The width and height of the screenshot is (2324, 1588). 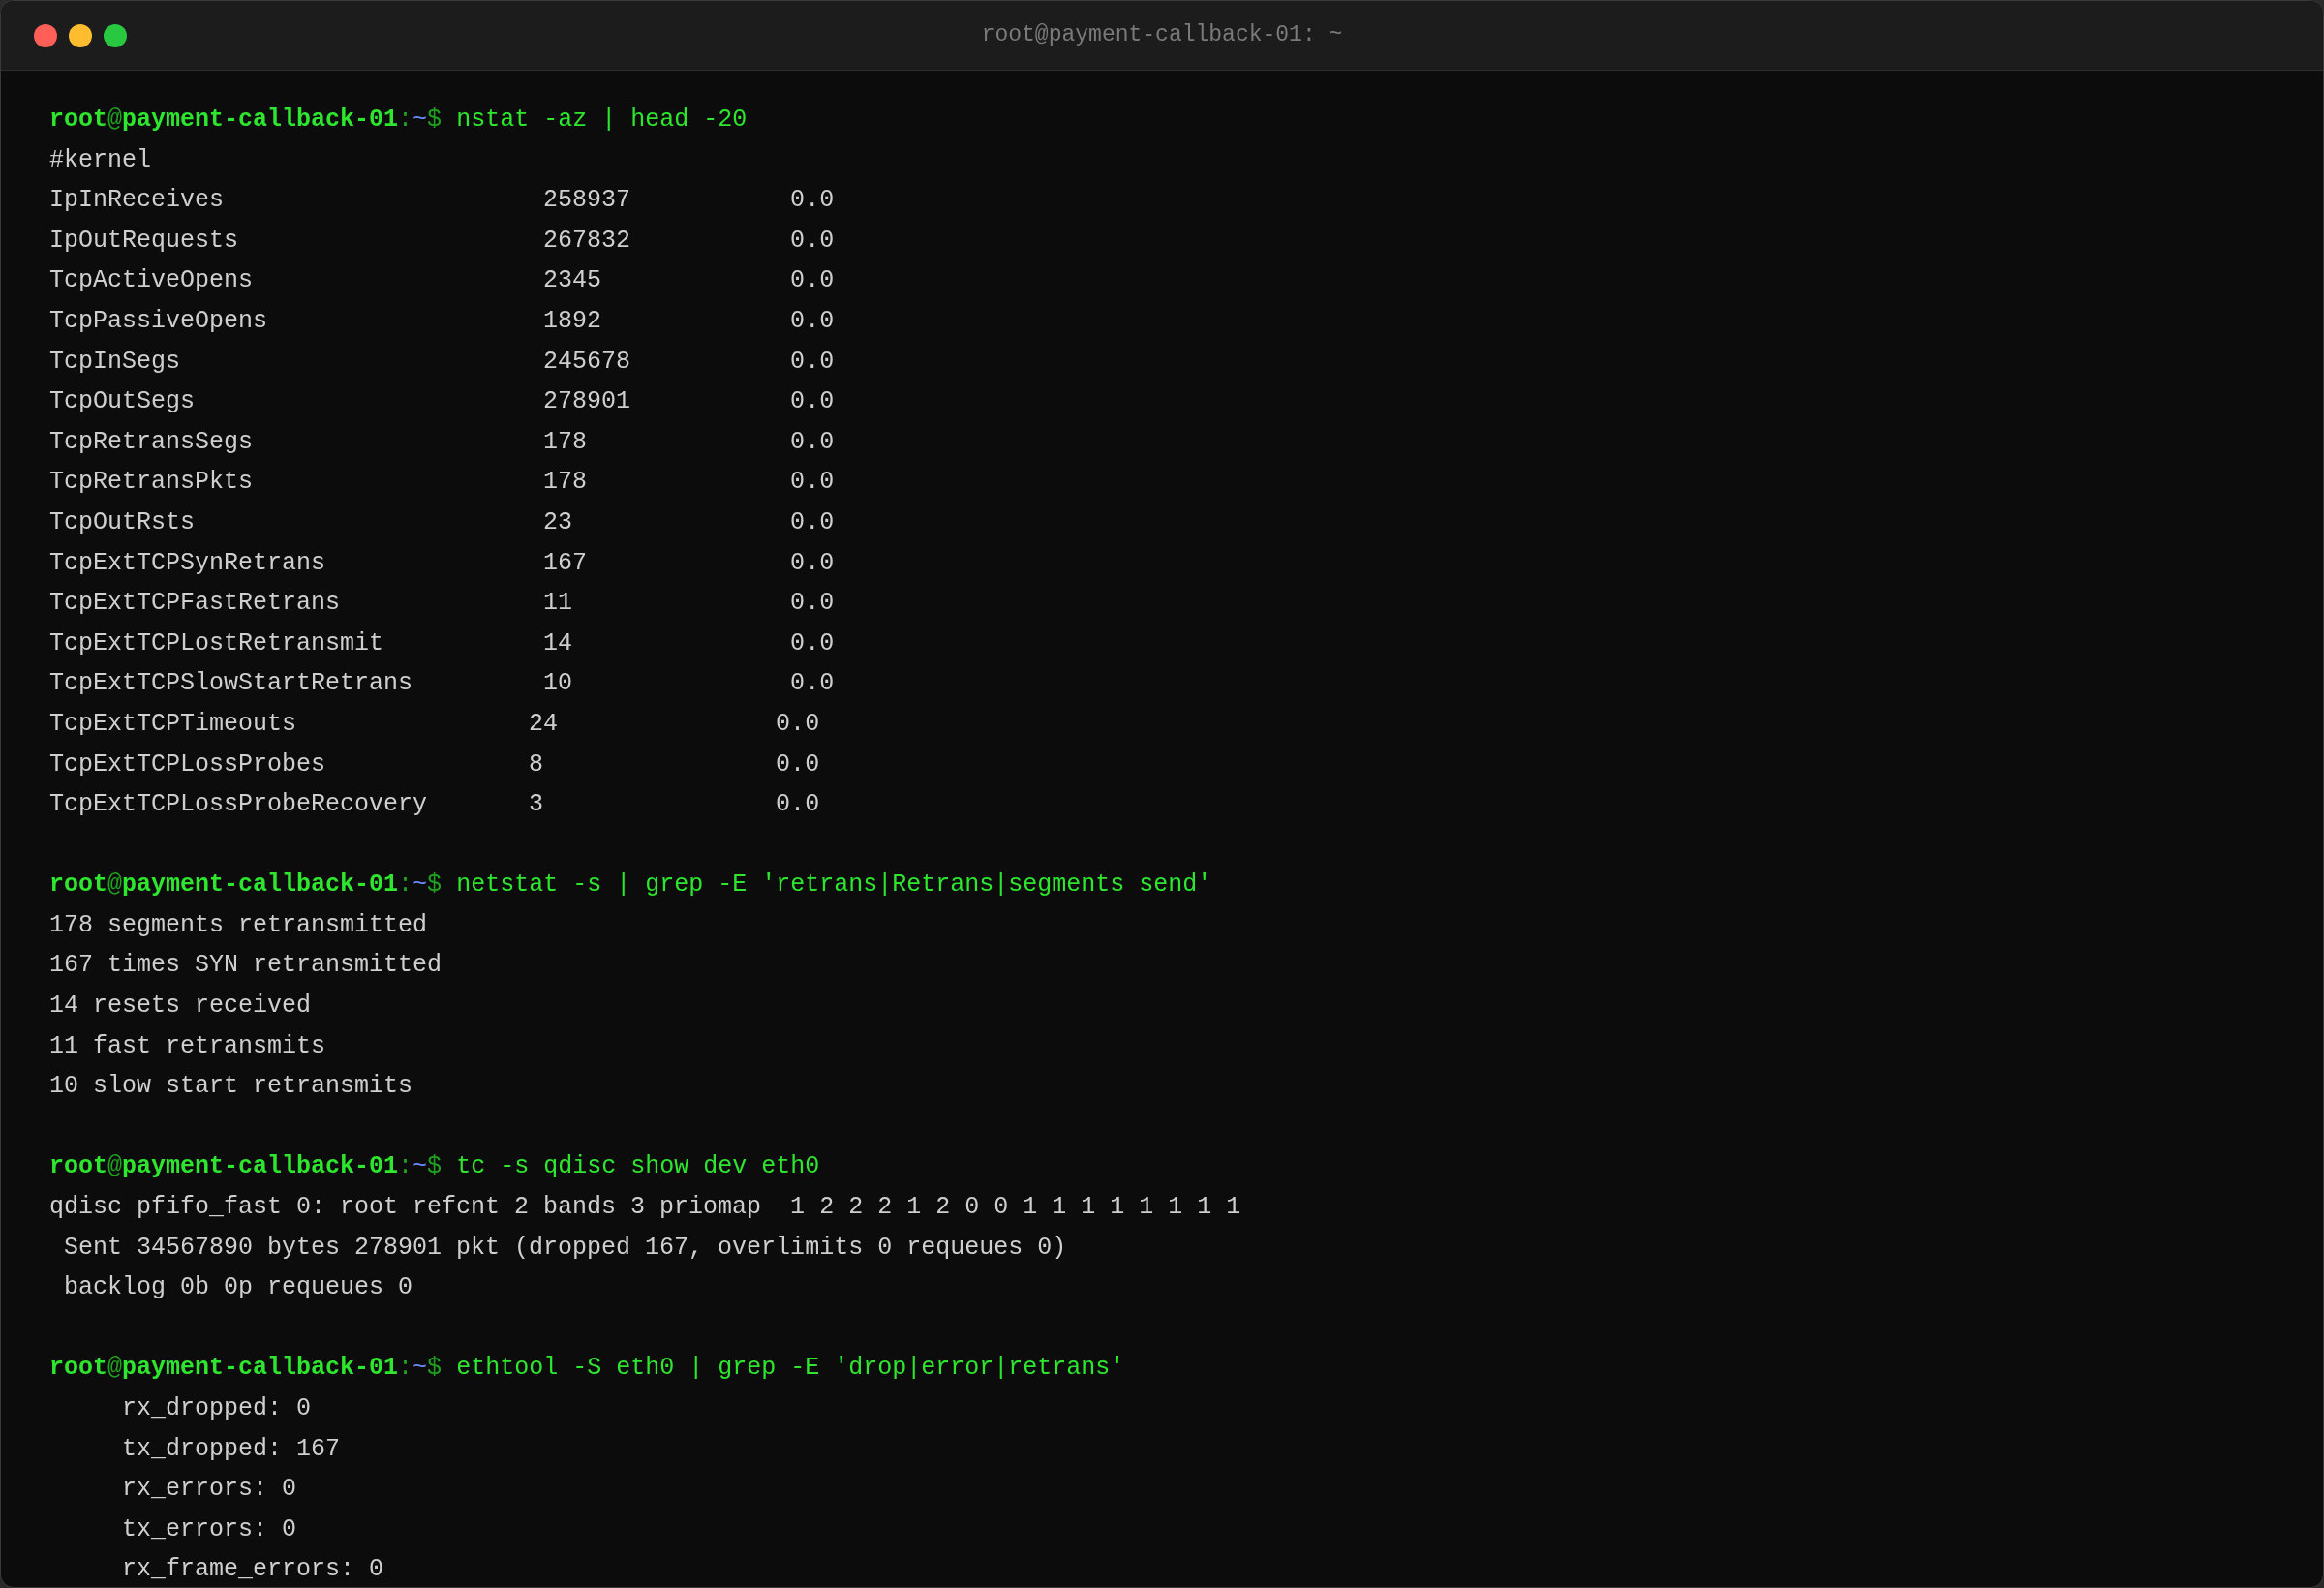 I want to click on prompt-line: root@payment-callback-01:~$ tc -s qdisc show dev eth0, so click(x=434, y=1167).